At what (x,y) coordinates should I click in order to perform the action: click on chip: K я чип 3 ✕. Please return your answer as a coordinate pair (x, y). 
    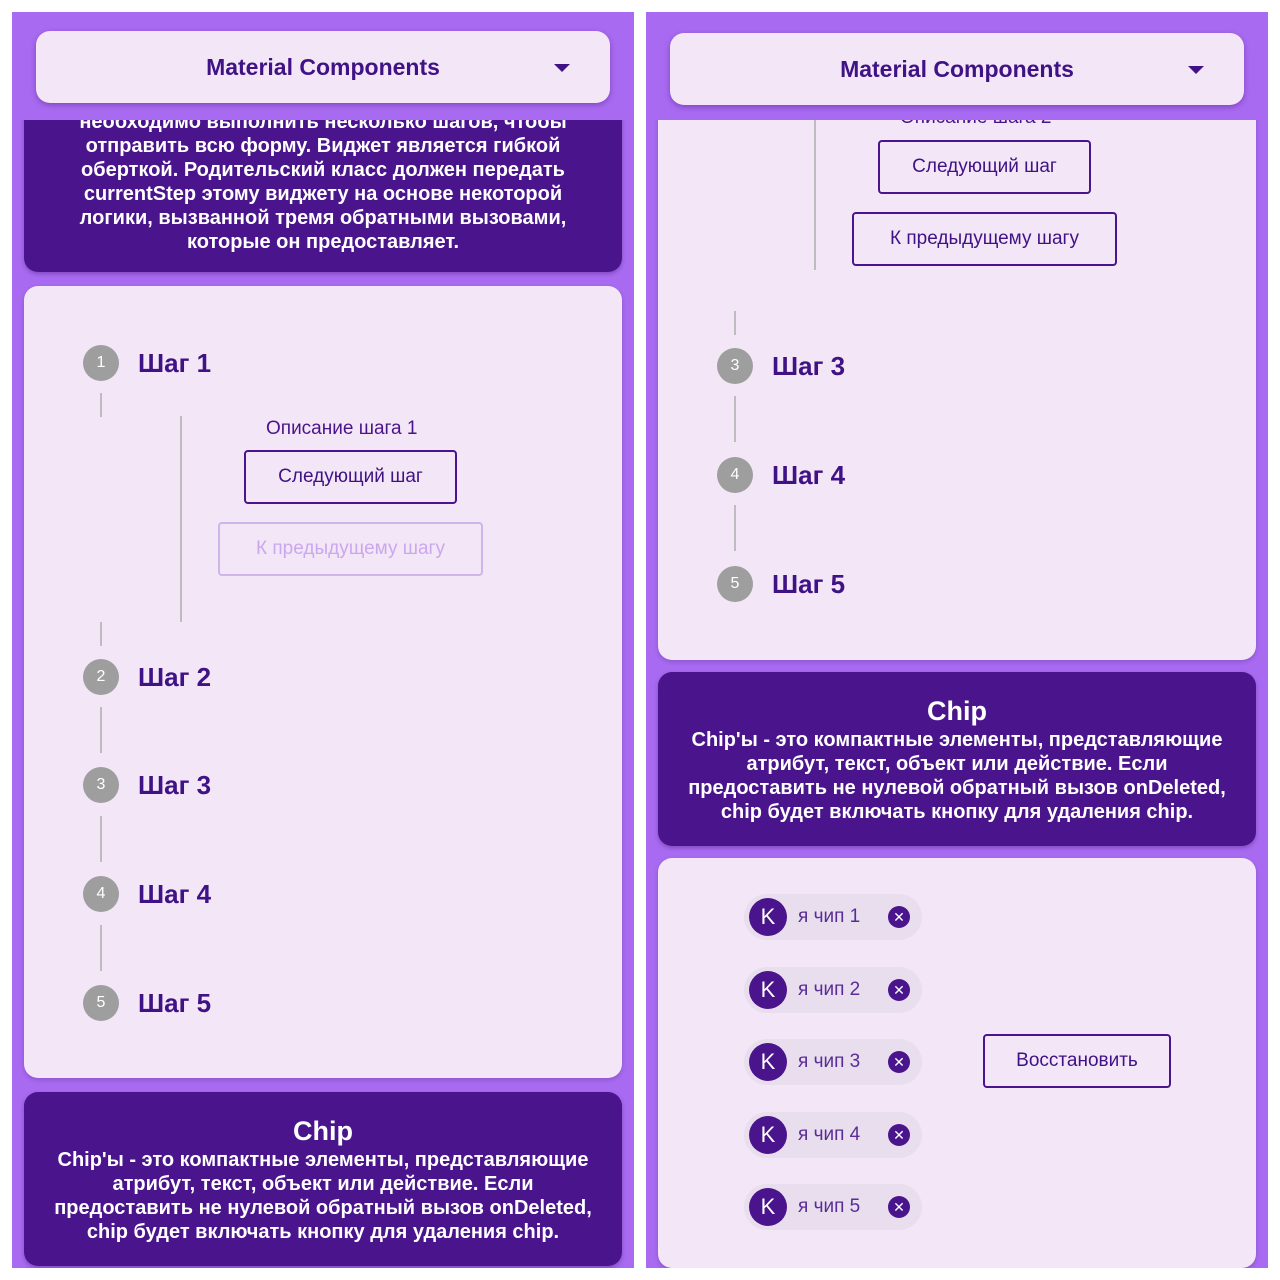
    Looking at the image, I should click on (833, 1062).